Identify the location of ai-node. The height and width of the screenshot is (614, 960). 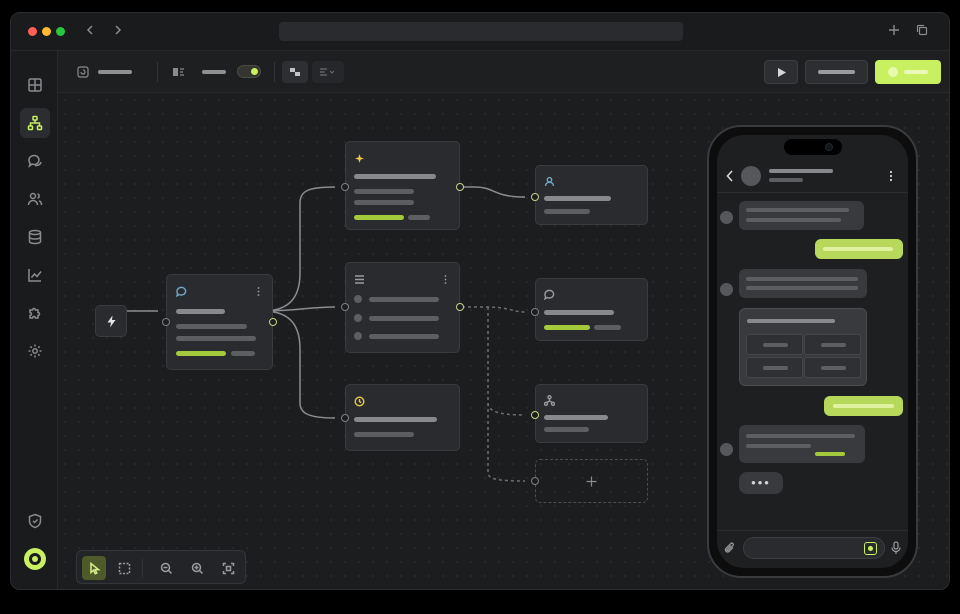
(402, 185).